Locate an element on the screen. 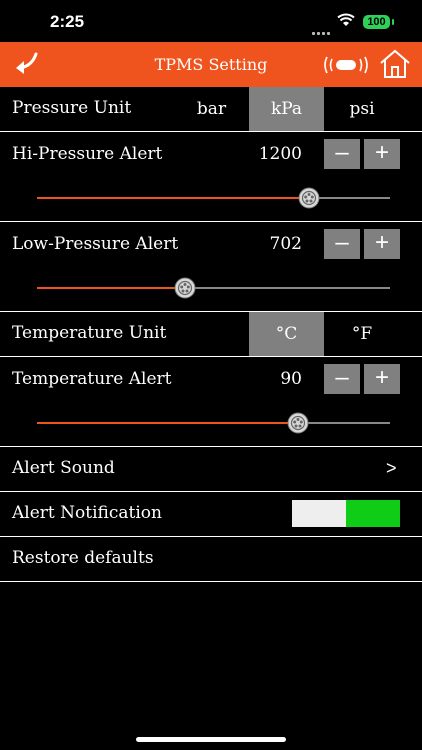 The image size is (422, 750). wifi-icon is located at coordinates (346, 19).